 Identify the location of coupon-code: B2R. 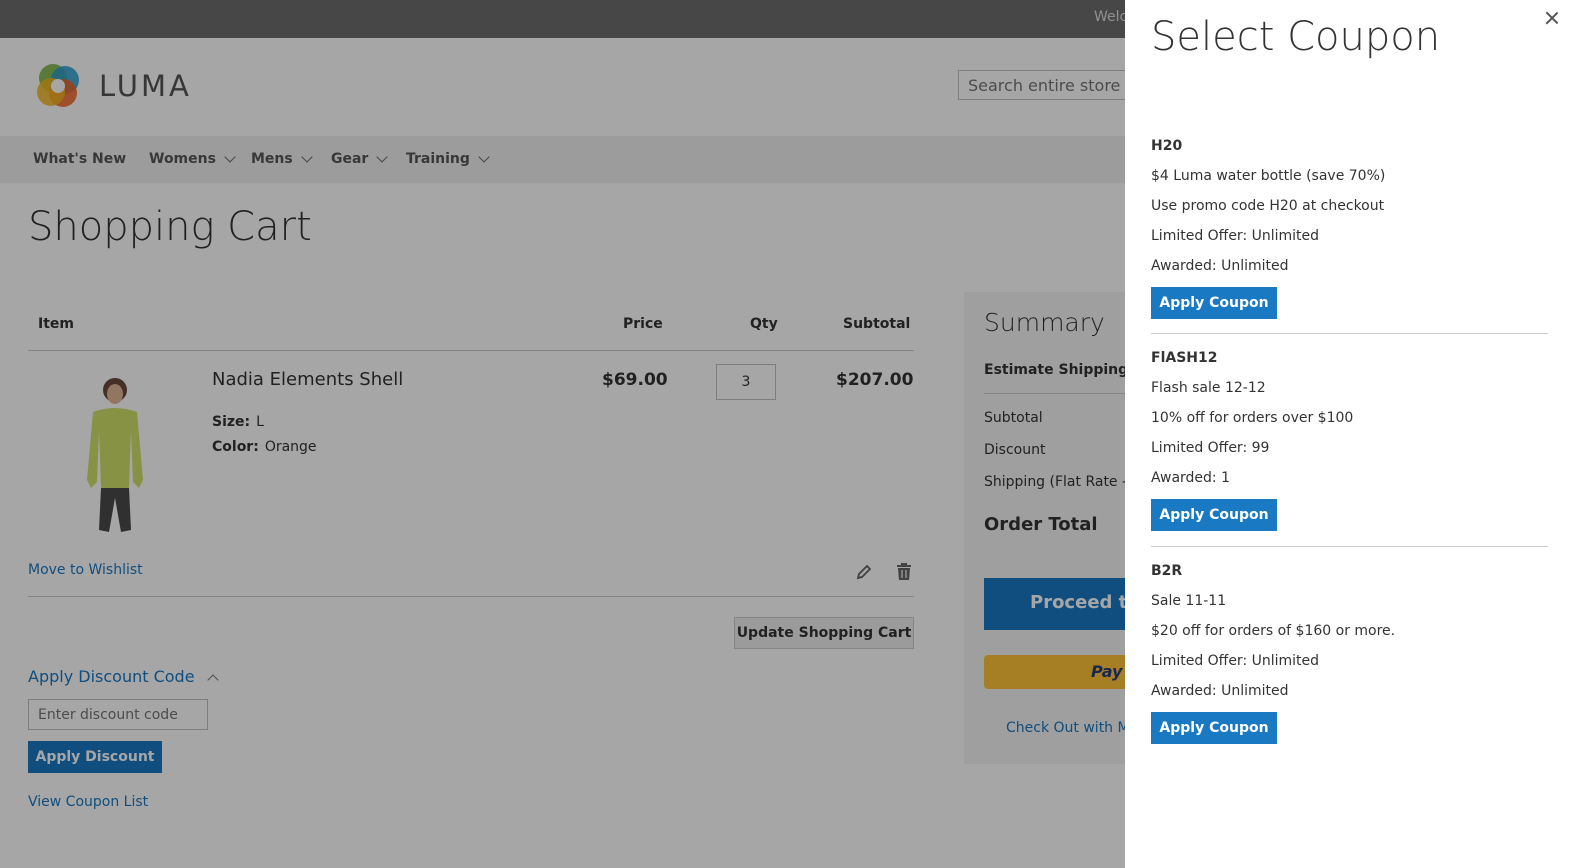
(1167, 571).